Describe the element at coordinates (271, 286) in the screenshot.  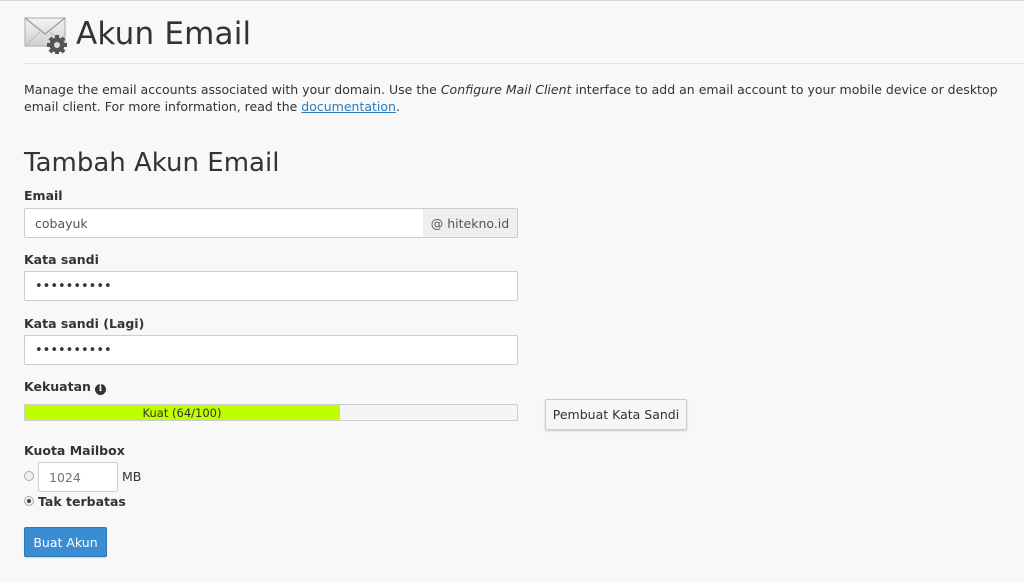
I see `password-input: ••••••••••` at that location.